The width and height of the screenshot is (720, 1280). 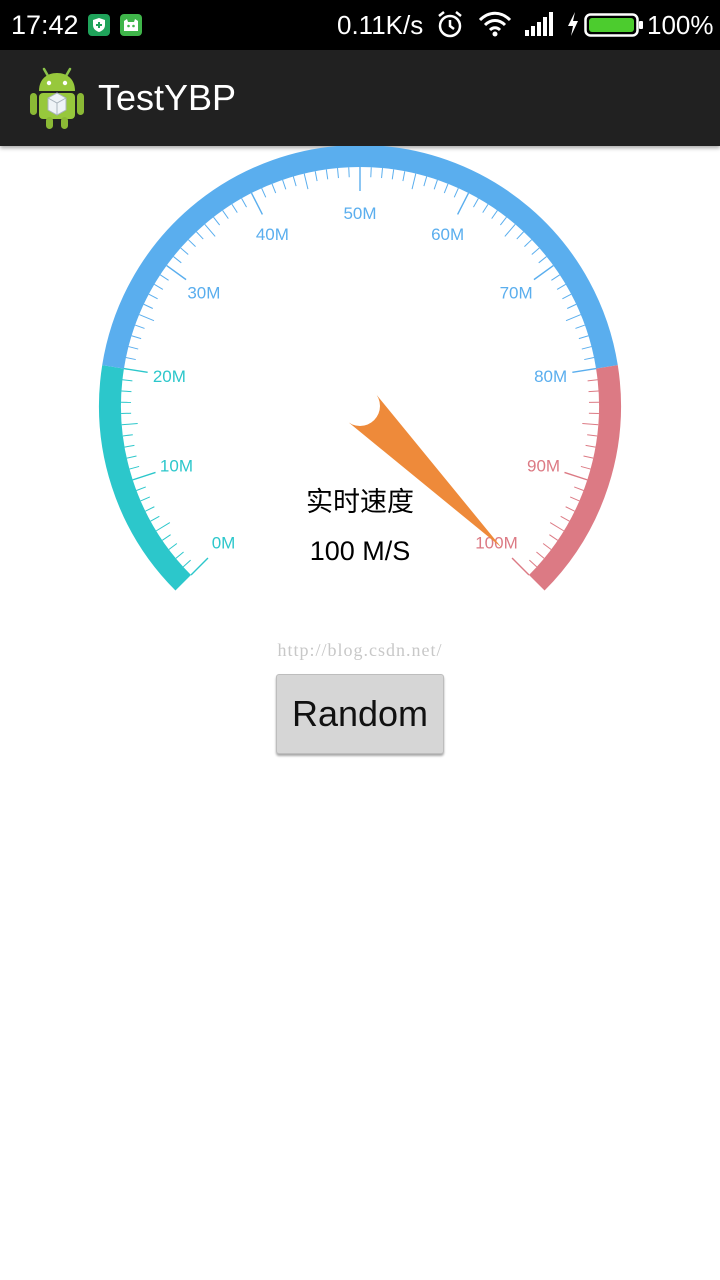 What do you see at coordinates (360, 714) in the screenshot?
I see `random-button: Random` at bounding box center [360, 714].